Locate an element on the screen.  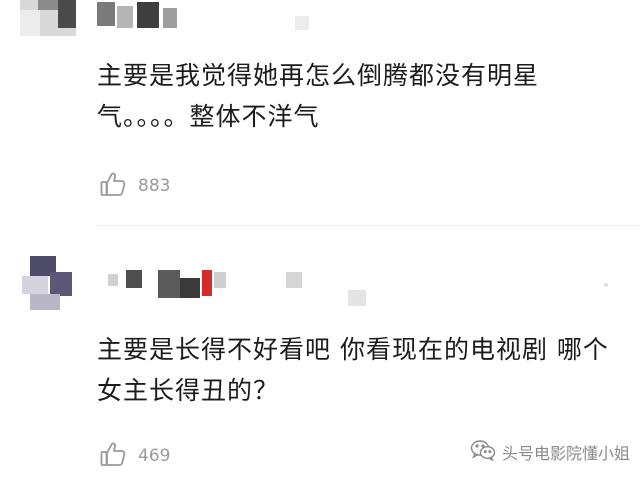
comment-text: 主要是长得不好看吧 你看现在的电视剧 哪个女主长得丑的？ is located at coordinates (353, 370).